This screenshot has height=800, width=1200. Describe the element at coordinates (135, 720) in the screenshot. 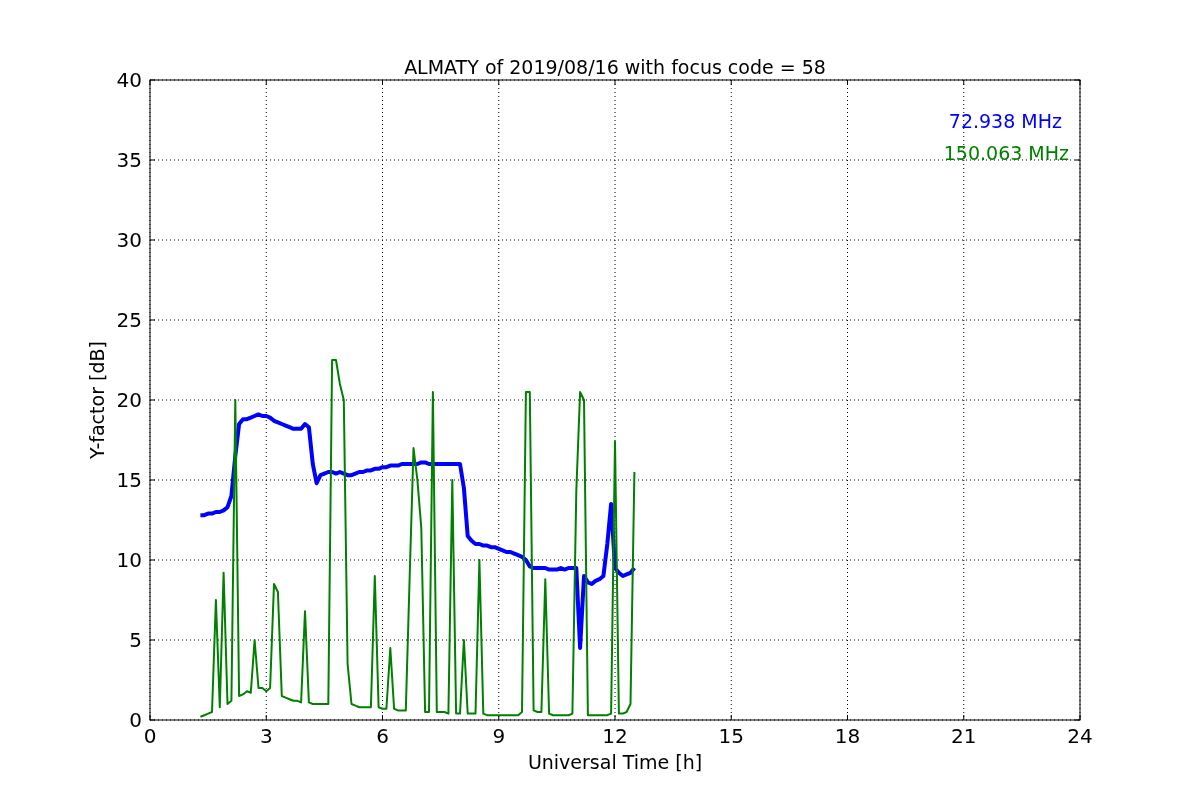

I see `y-tick-label: 0` at that location.